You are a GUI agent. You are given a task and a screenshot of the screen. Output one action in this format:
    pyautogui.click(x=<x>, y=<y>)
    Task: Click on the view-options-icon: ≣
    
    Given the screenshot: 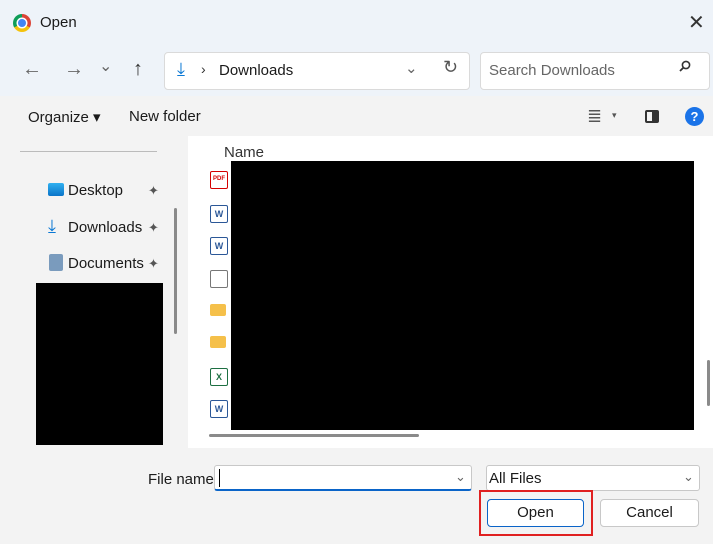 What is the action you would take?
    pyautogui.click(x=594, y=116)
    